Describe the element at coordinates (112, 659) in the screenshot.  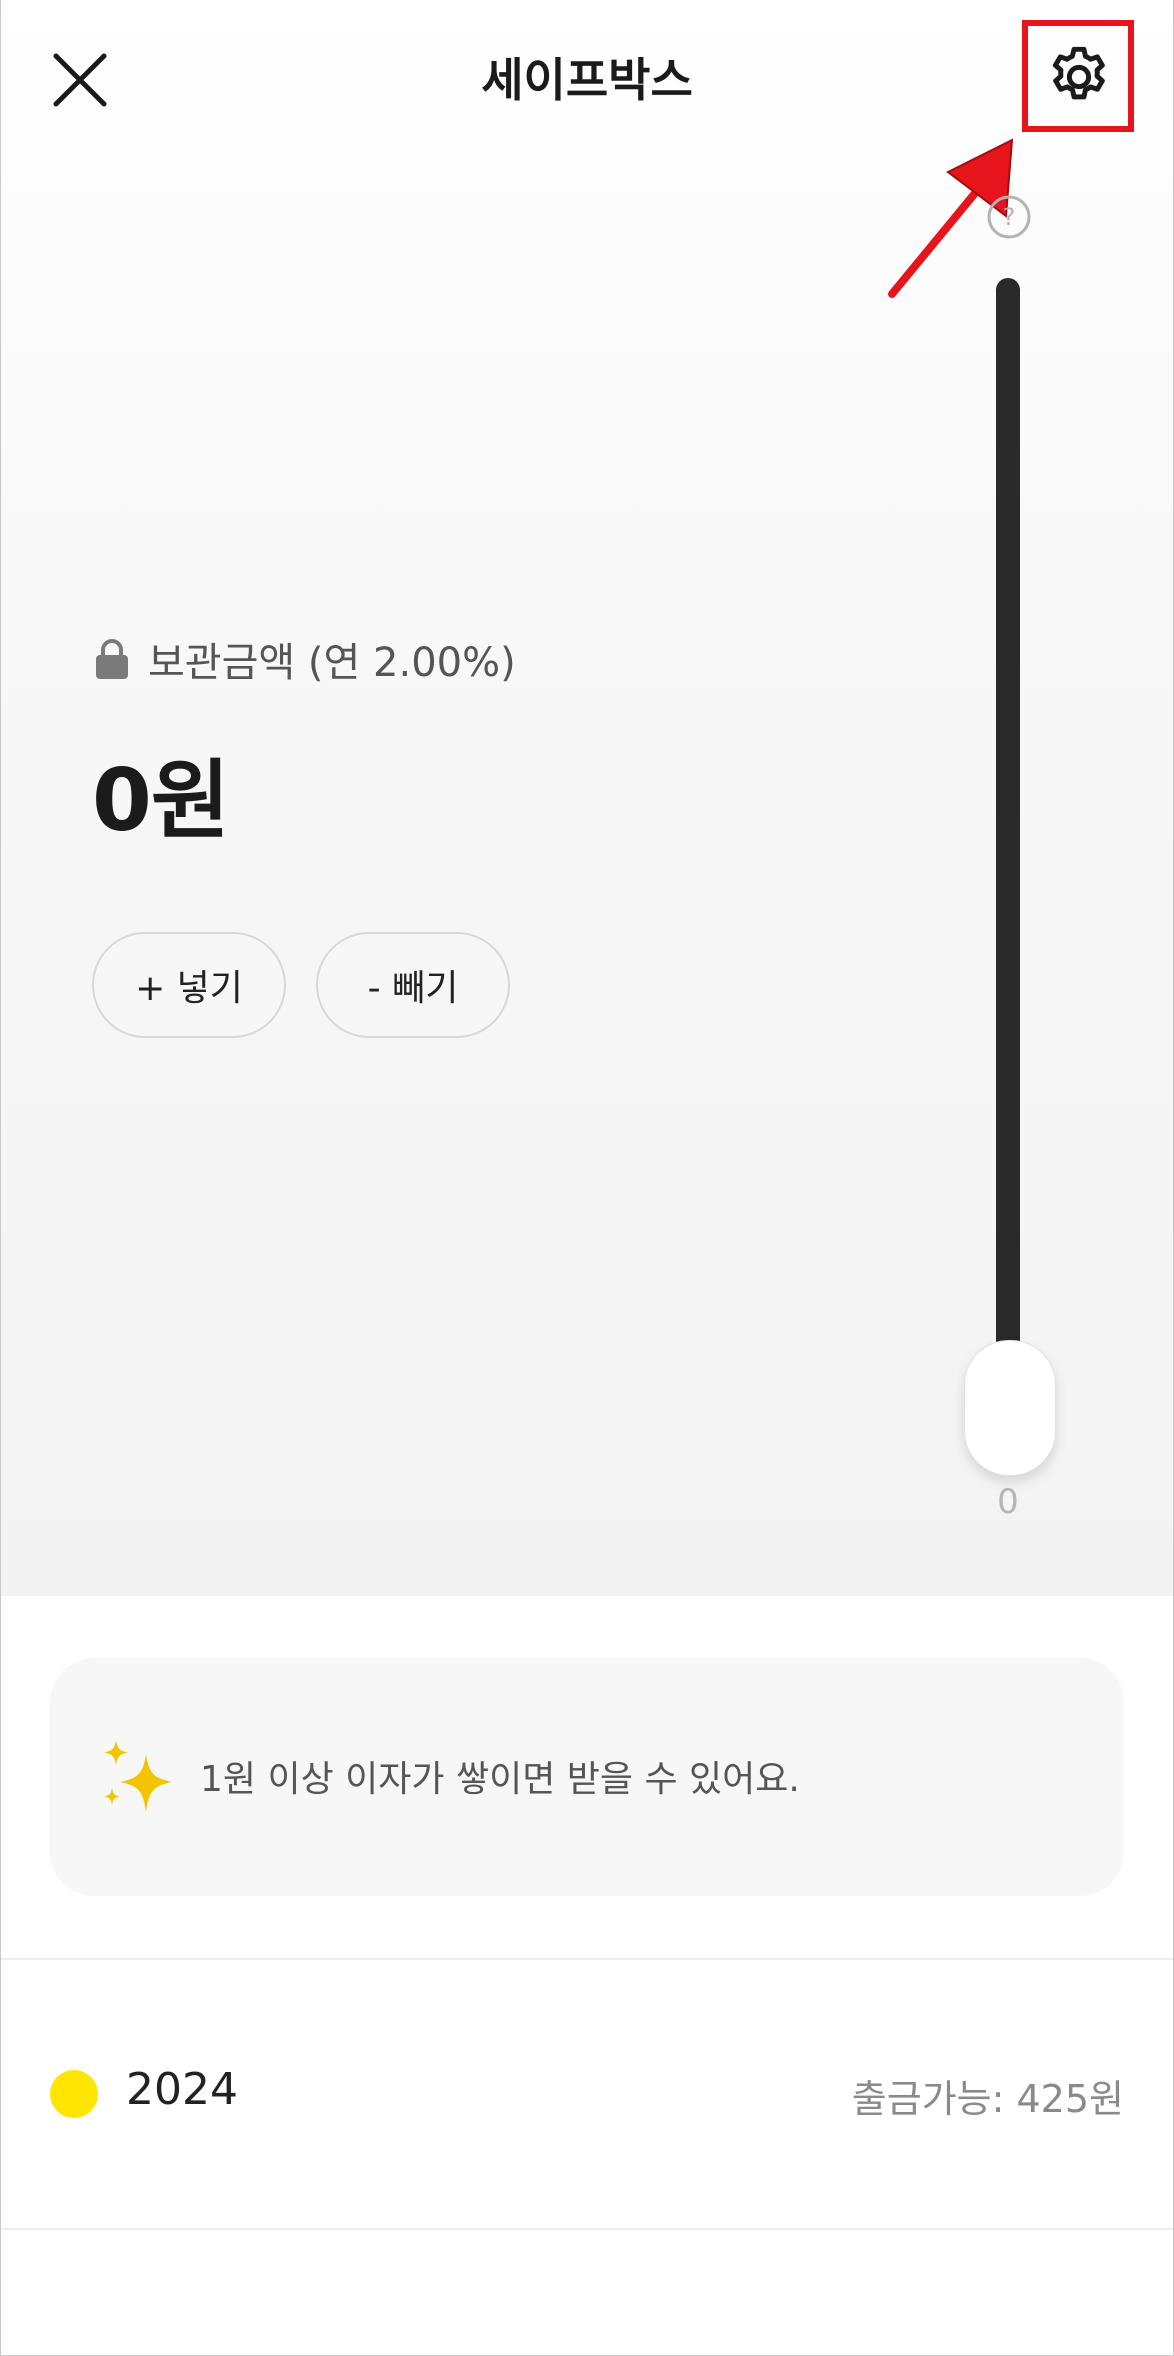
I see `lock-icon` at that location.